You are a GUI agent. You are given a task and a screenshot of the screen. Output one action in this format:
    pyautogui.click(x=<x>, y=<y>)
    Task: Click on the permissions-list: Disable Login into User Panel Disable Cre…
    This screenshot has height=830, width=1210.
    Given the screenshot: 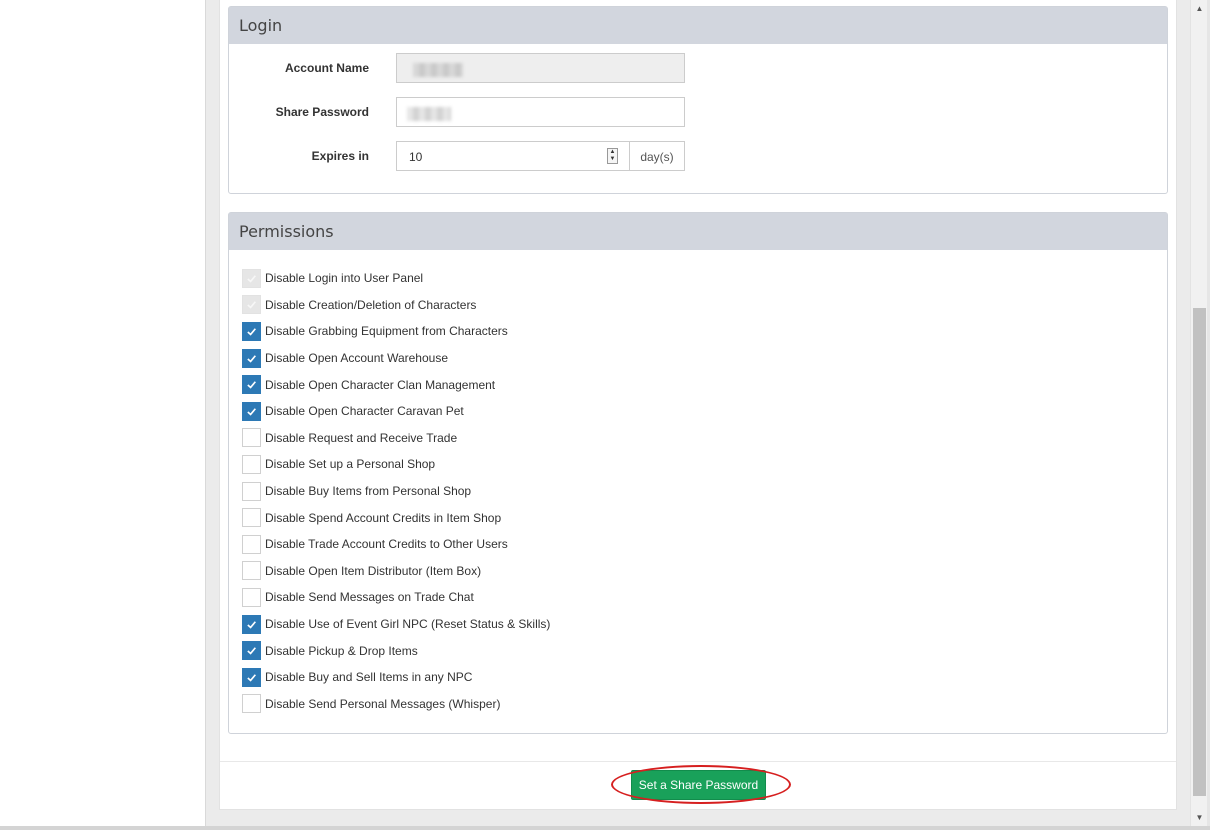 What is the action you would take?
    pyautogui.click(x=396, y=491)
    